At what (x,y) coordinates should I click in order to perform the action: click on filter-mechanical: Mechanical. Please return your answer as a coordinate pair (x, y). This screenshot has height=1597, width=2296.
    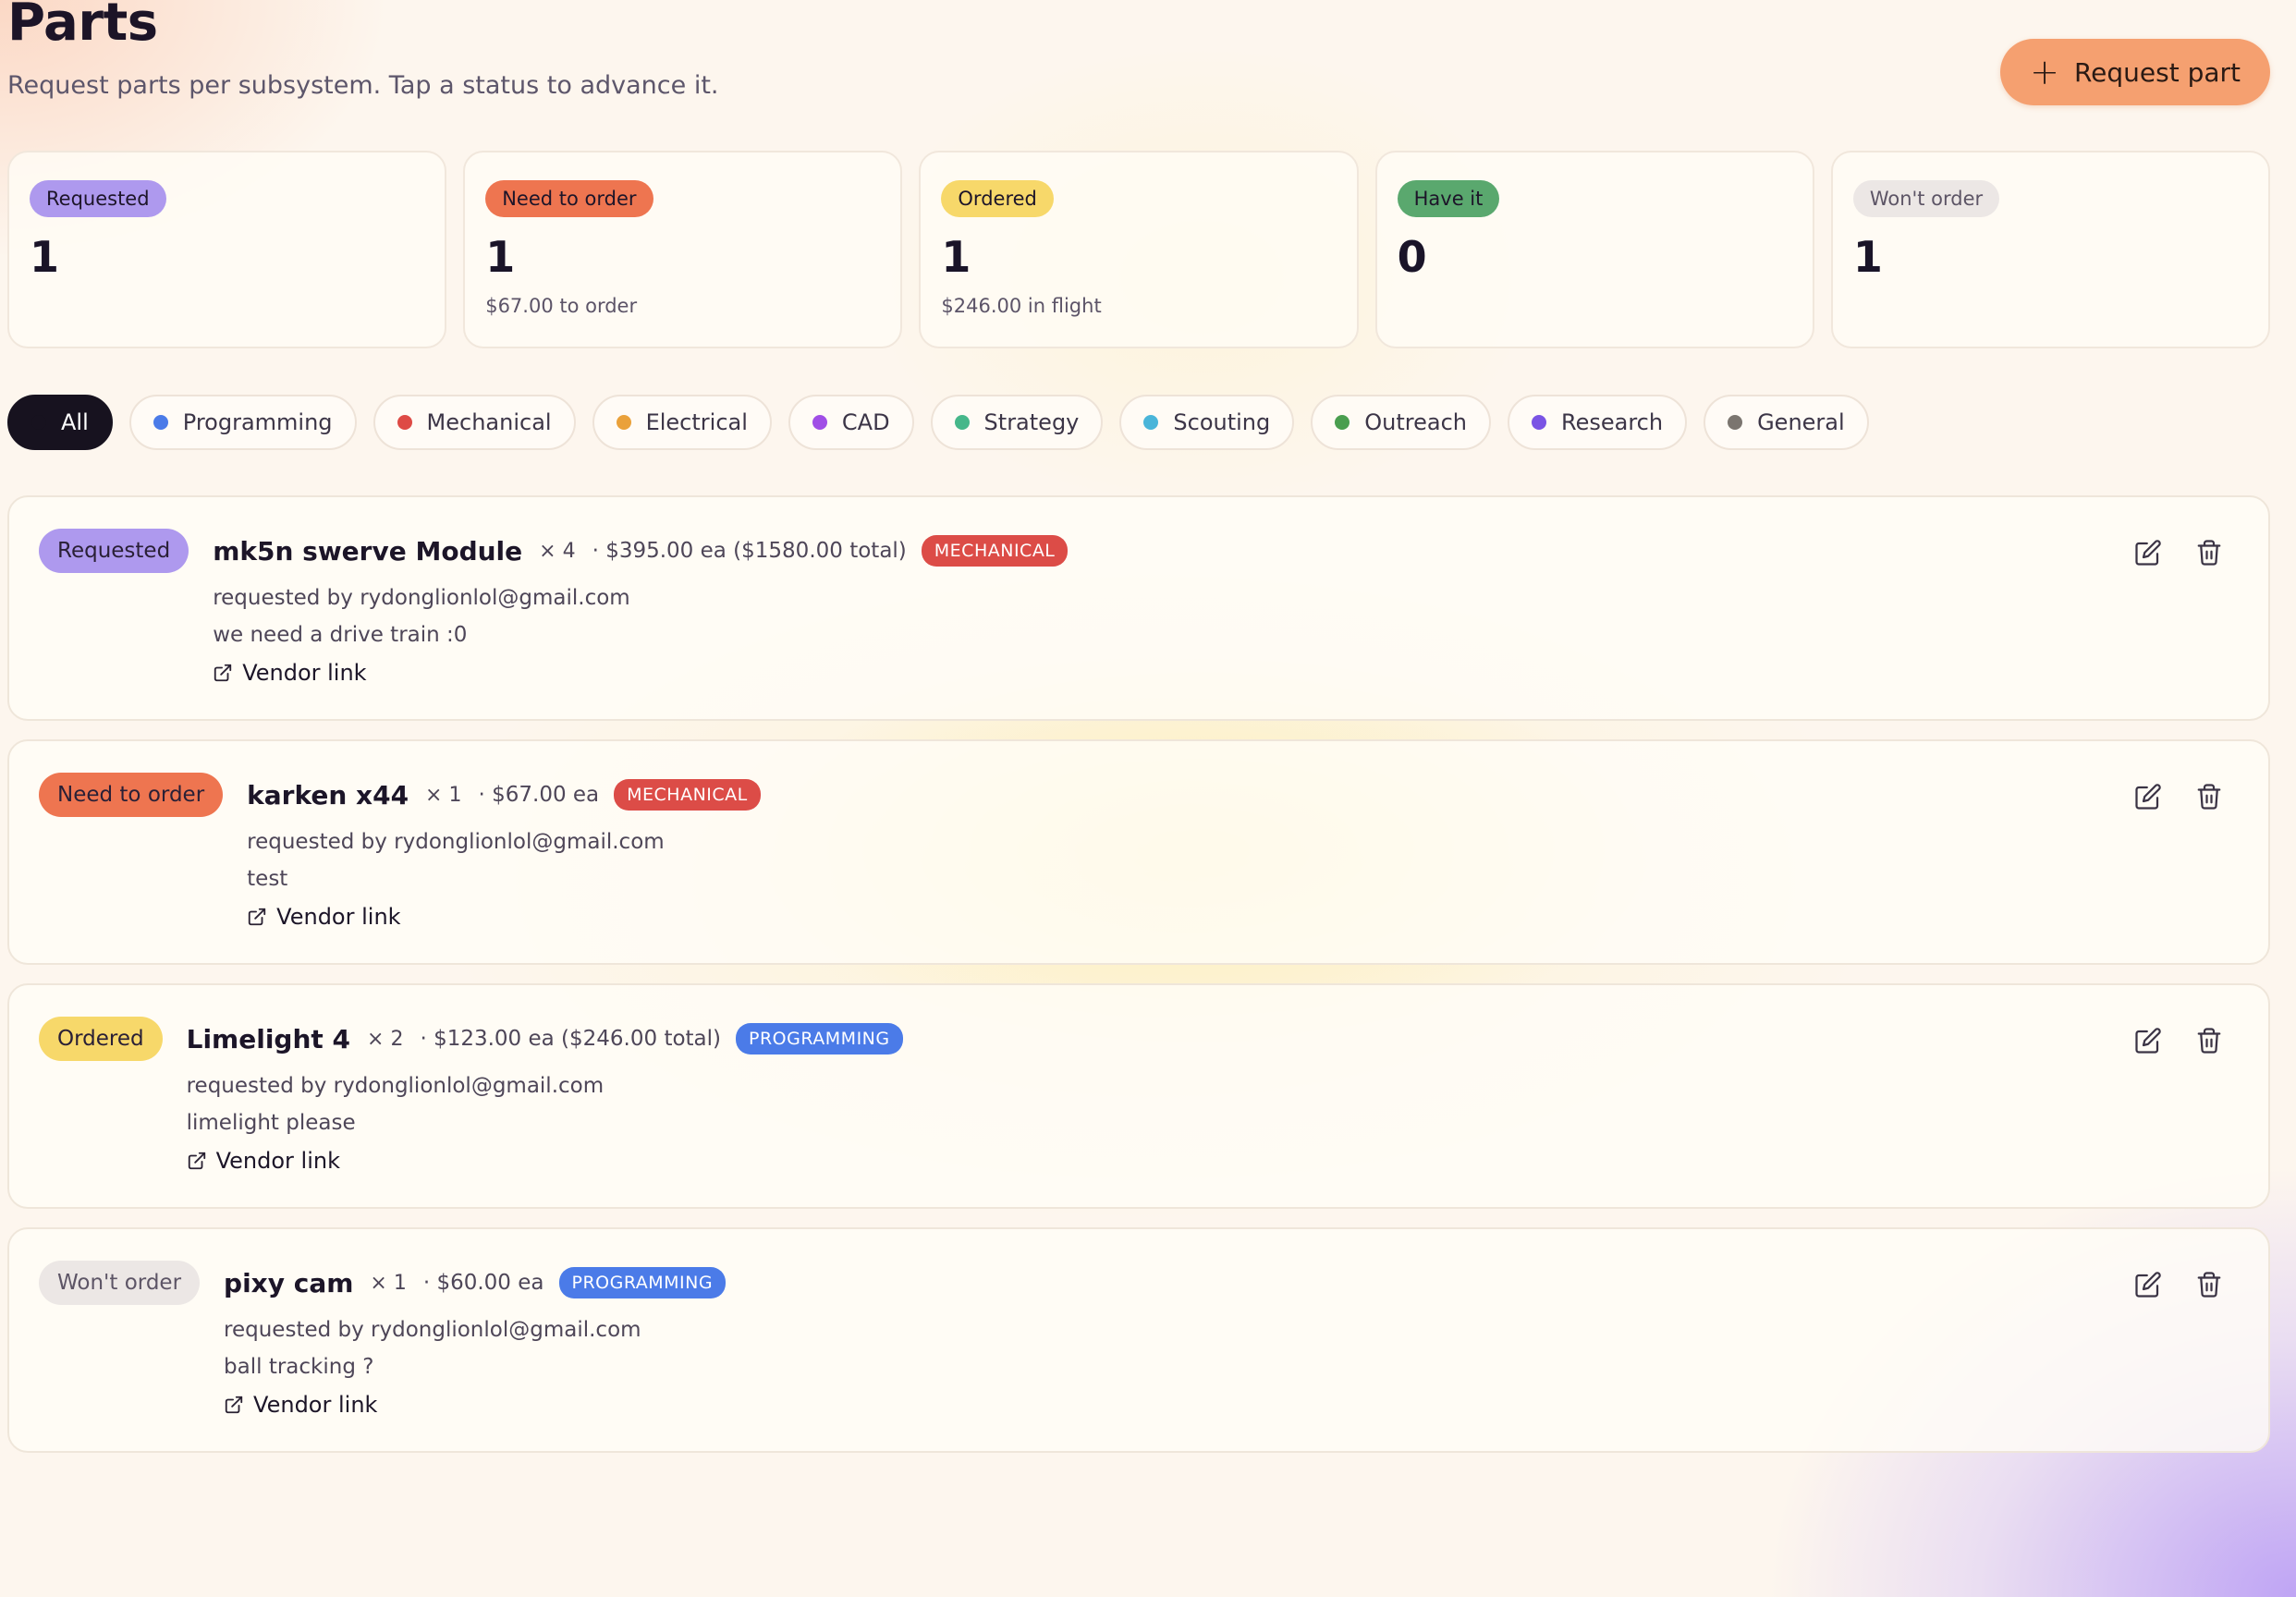
    Looking at the image, I should click on (474, 422).